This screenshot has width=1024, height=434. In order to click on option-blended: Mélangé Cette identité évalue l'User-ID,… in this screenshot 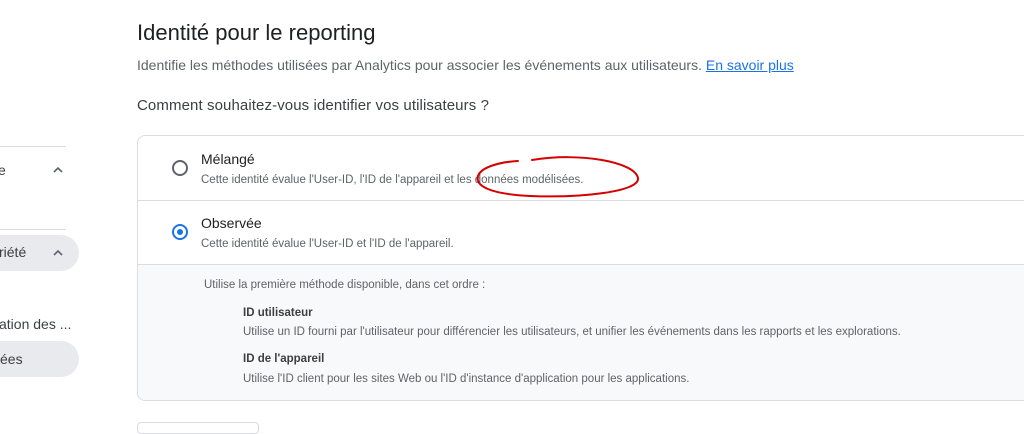, I will do `click(581, 168)`.